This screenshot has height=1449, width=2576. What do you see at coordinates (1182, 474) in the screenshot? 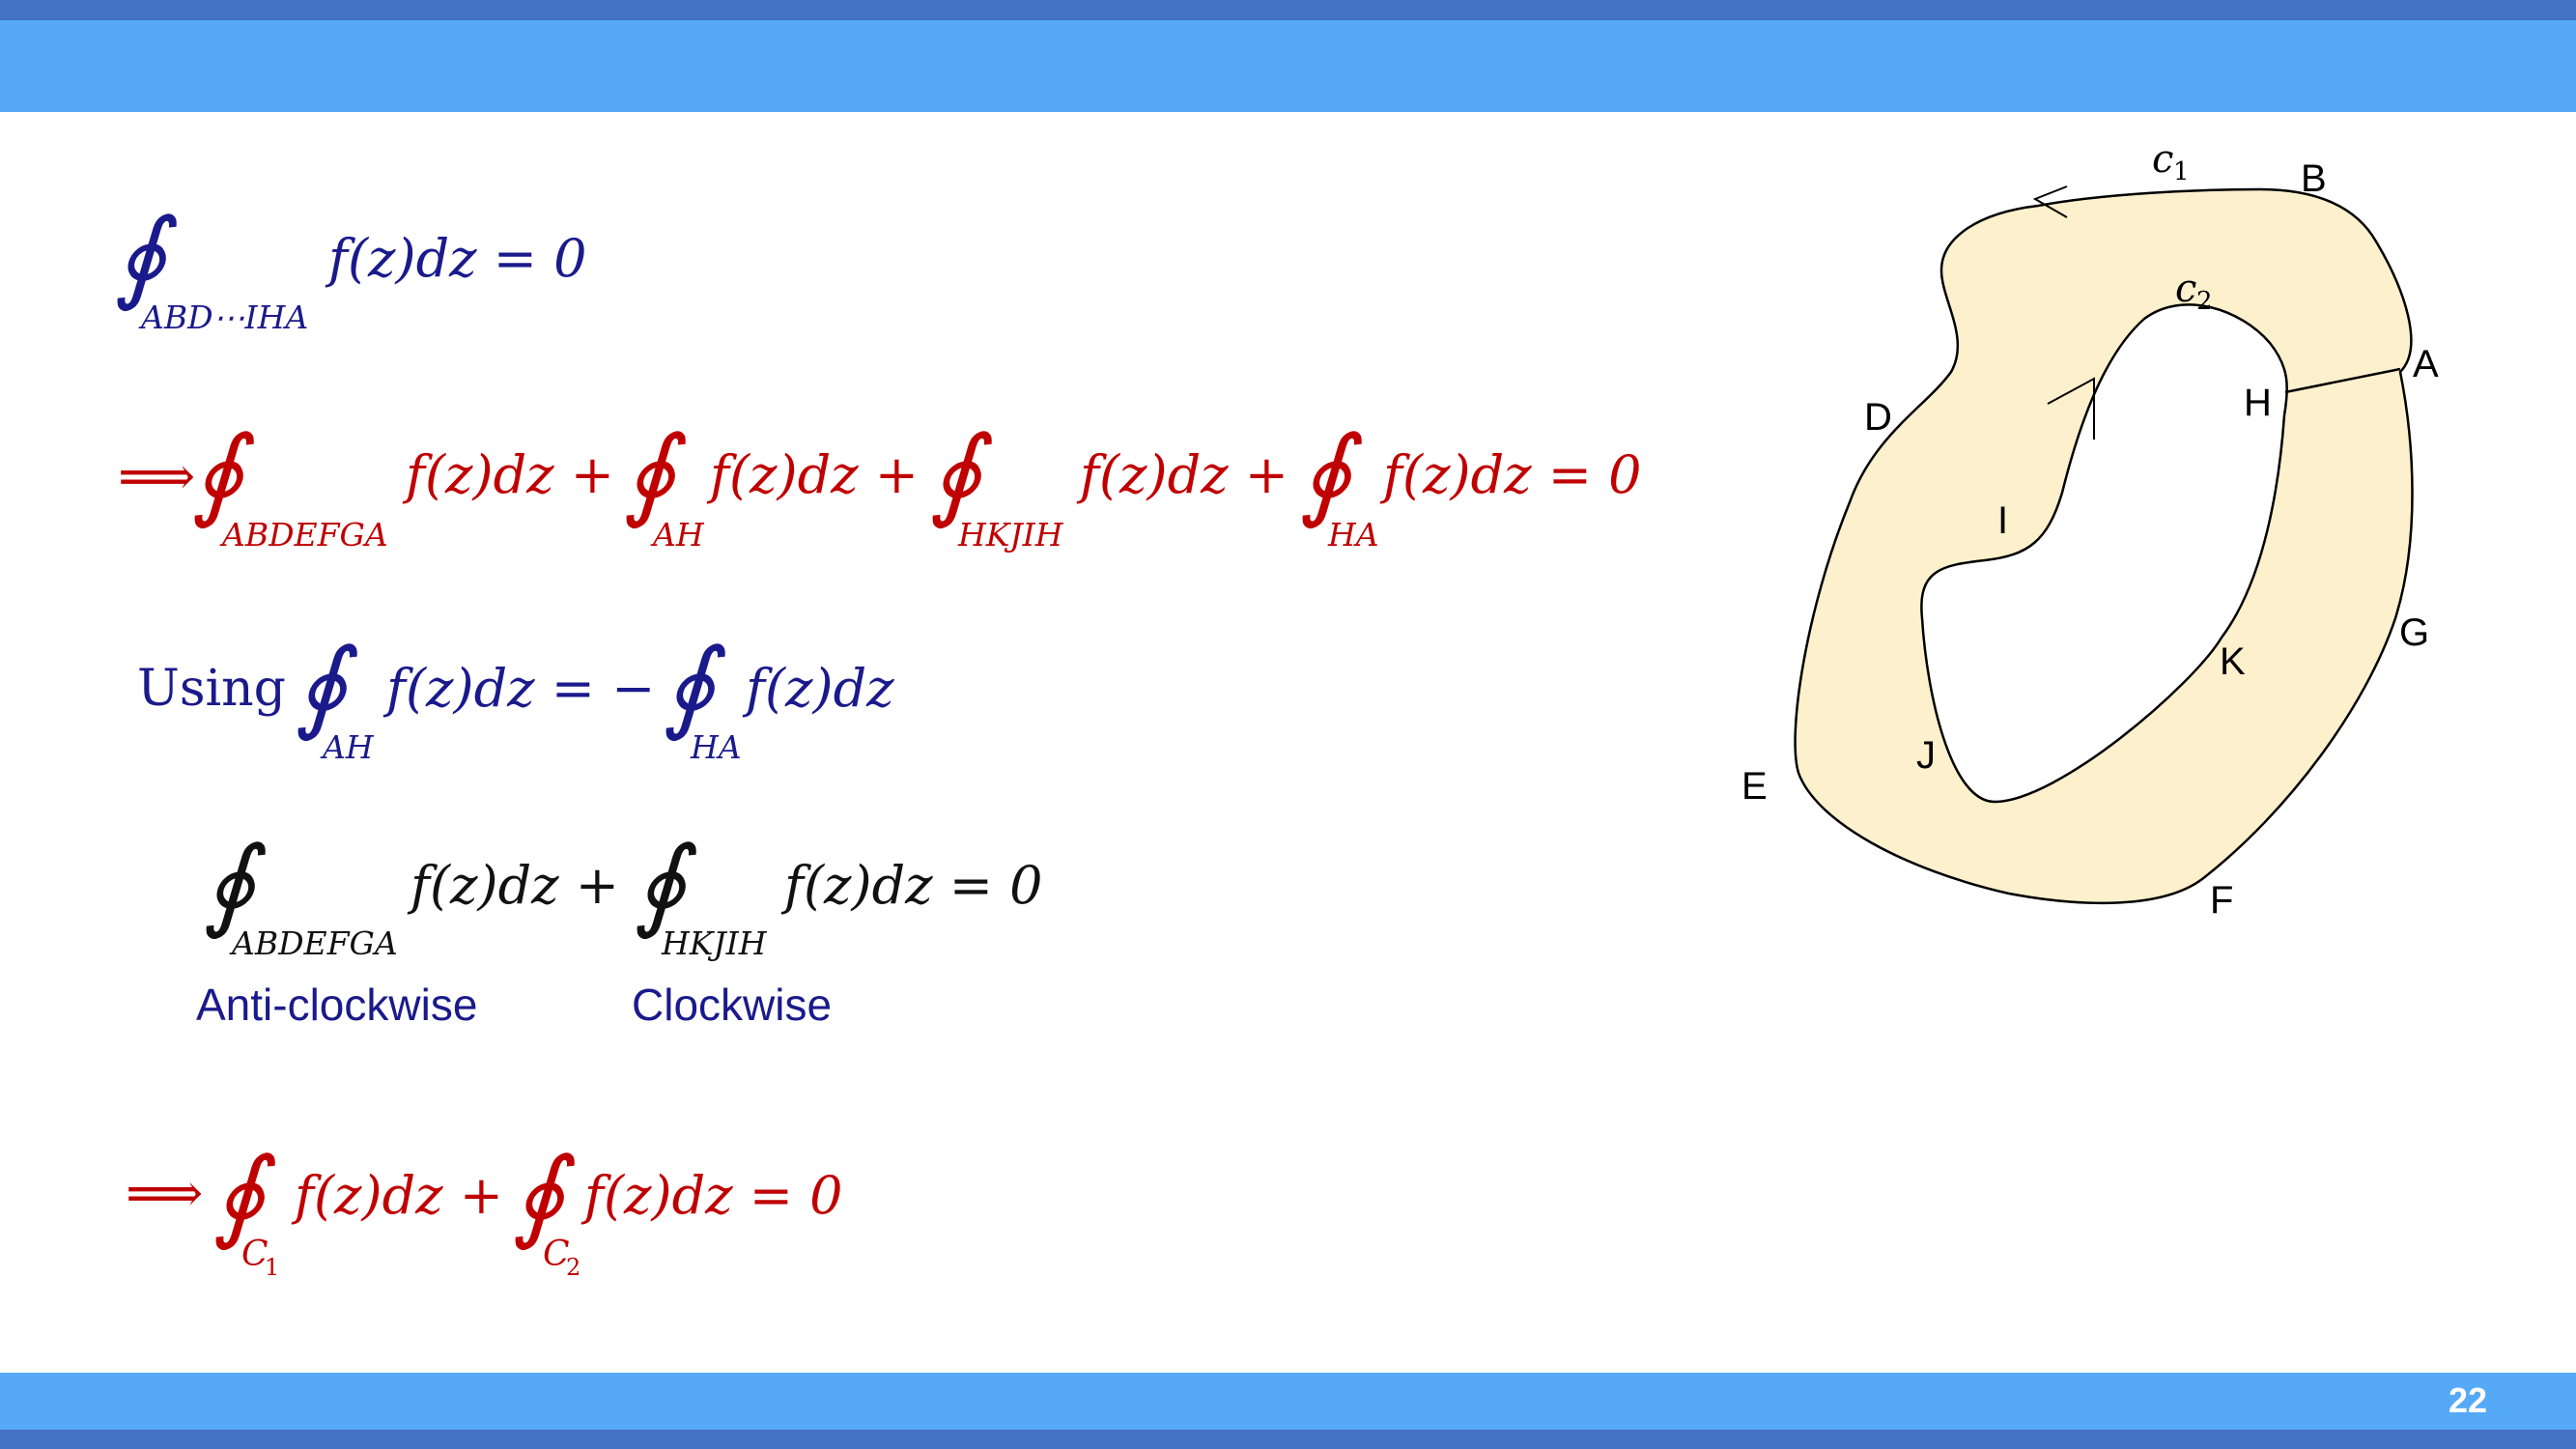
I see `eq2-term3-body: f(z)dz +` at bounding box center [1182, 474].